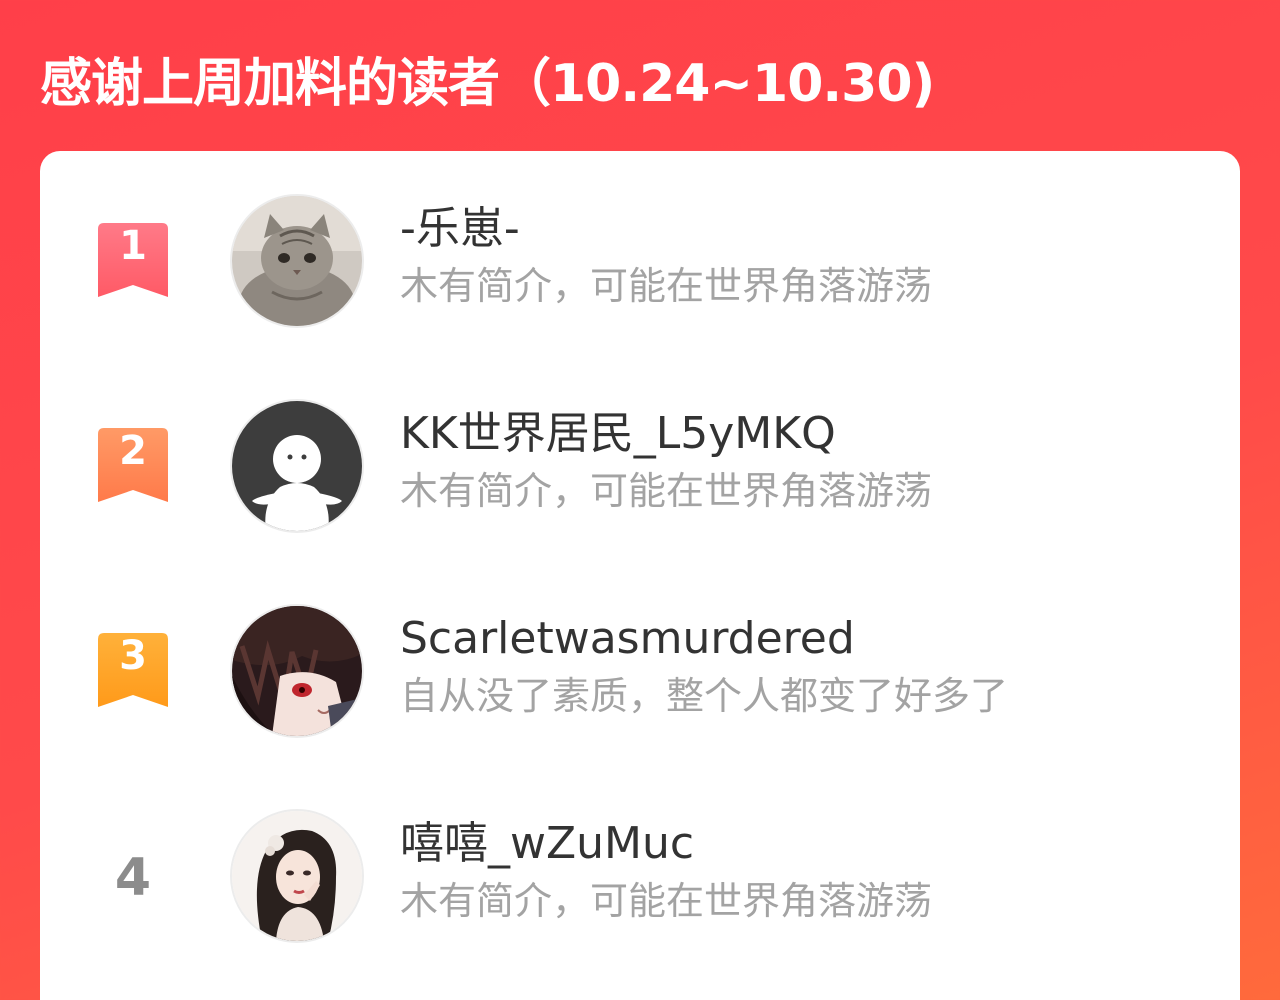 The height and width of the screenshot is (1000, 1280). Describe the element at coordinates (547, 844) in the screenshot. I see `reader-name: 嘻嘻_wZuMuc` at that location.